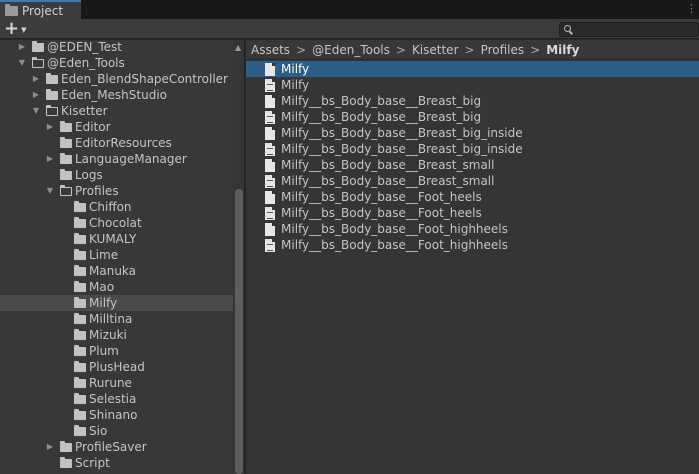 Image resolution: width=699 pixels, height=474 pixels. What do you see at coordinates (89, 175) in the screenshot?
I see `tree-item-label: Logs` at bounding box center [89, 175].